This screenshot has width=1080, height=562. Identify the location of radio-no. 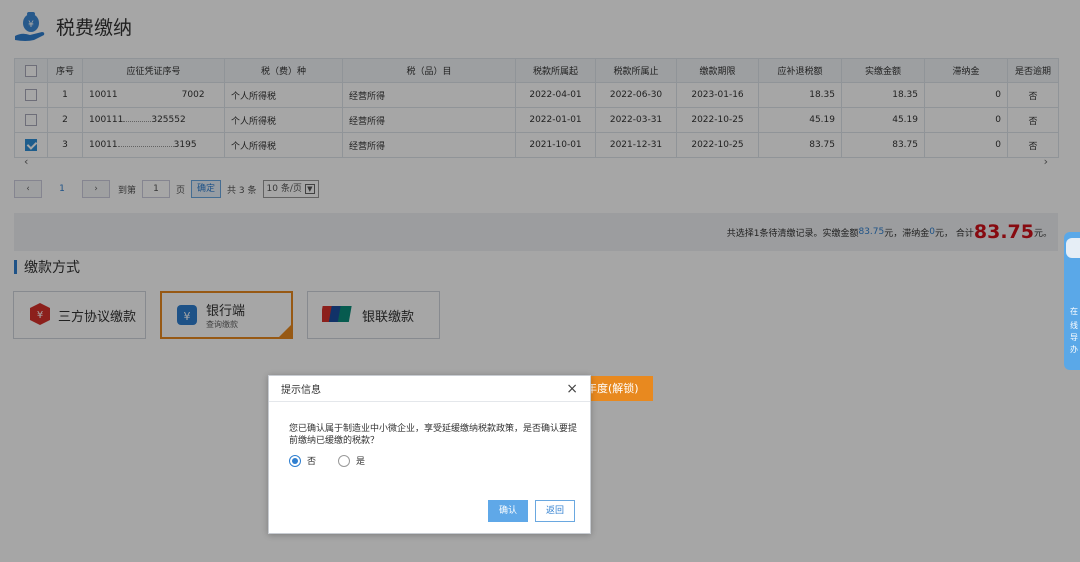
(295, 460).